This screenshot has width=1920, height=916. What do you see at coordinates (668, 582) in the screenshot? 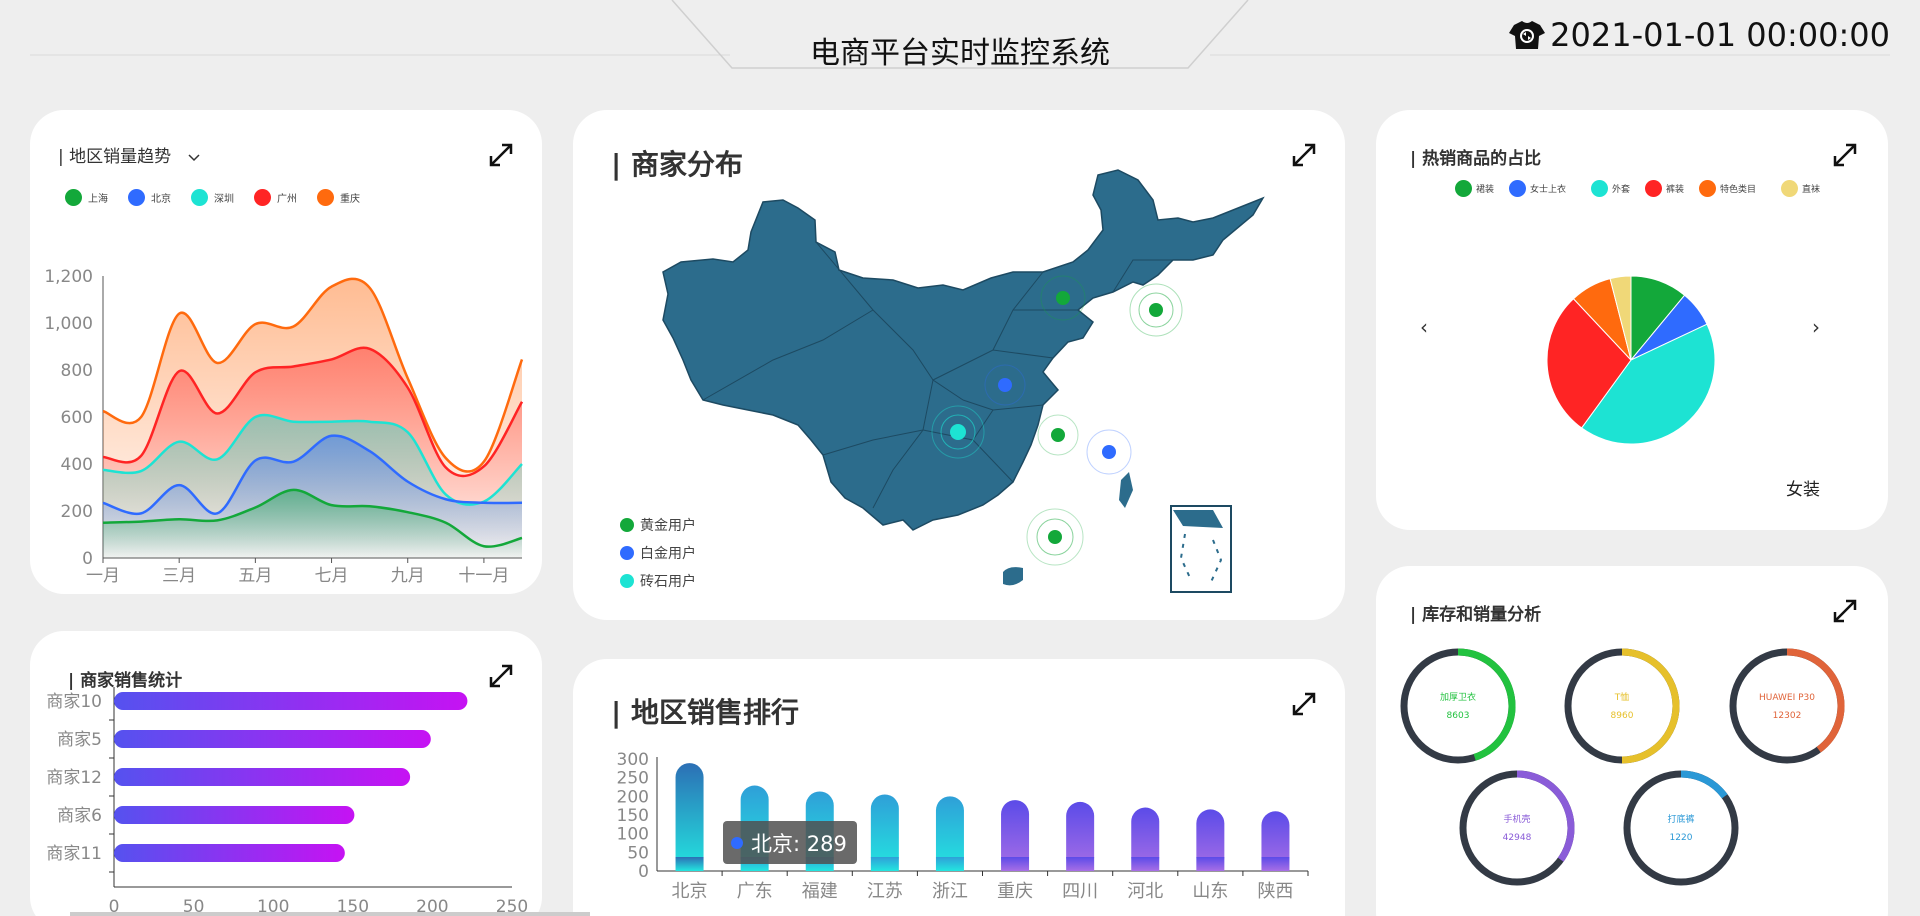
I see `legend-label: 砖石用户` at bounding box center [668, 582].